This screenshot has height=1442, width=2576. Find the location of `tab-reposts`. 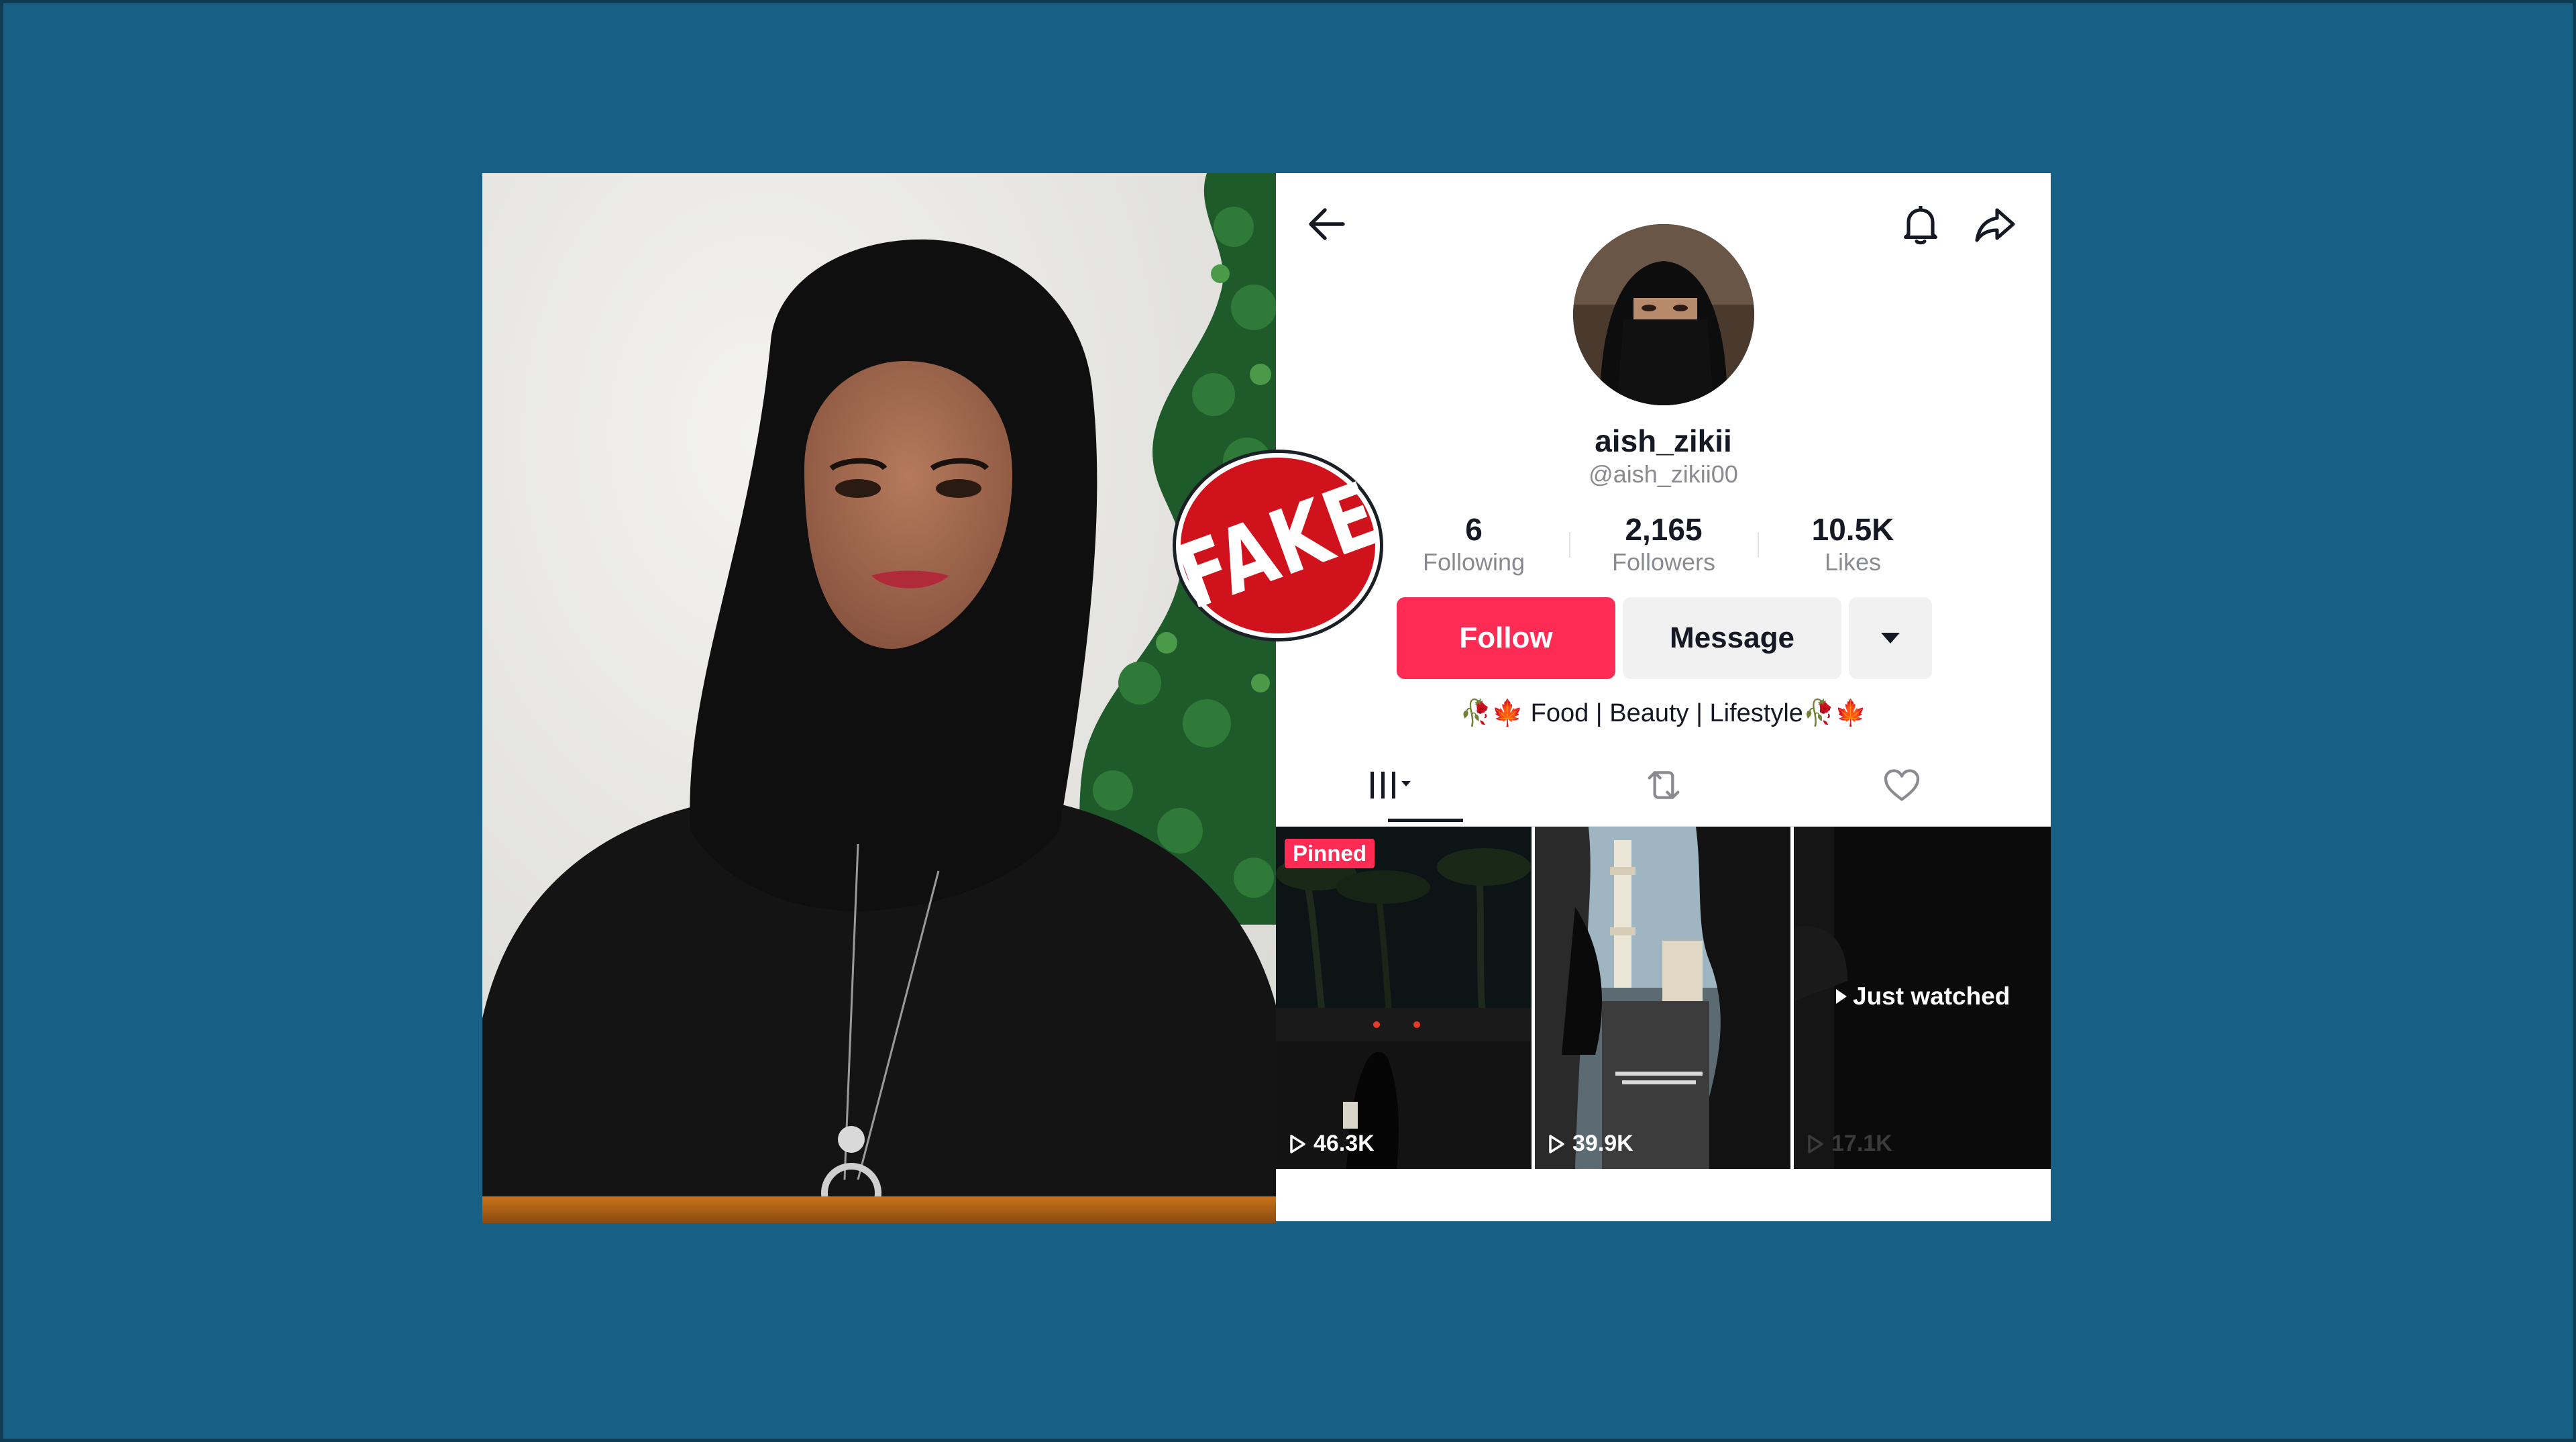

tab-reposts is located at coordinates (1663, 785).